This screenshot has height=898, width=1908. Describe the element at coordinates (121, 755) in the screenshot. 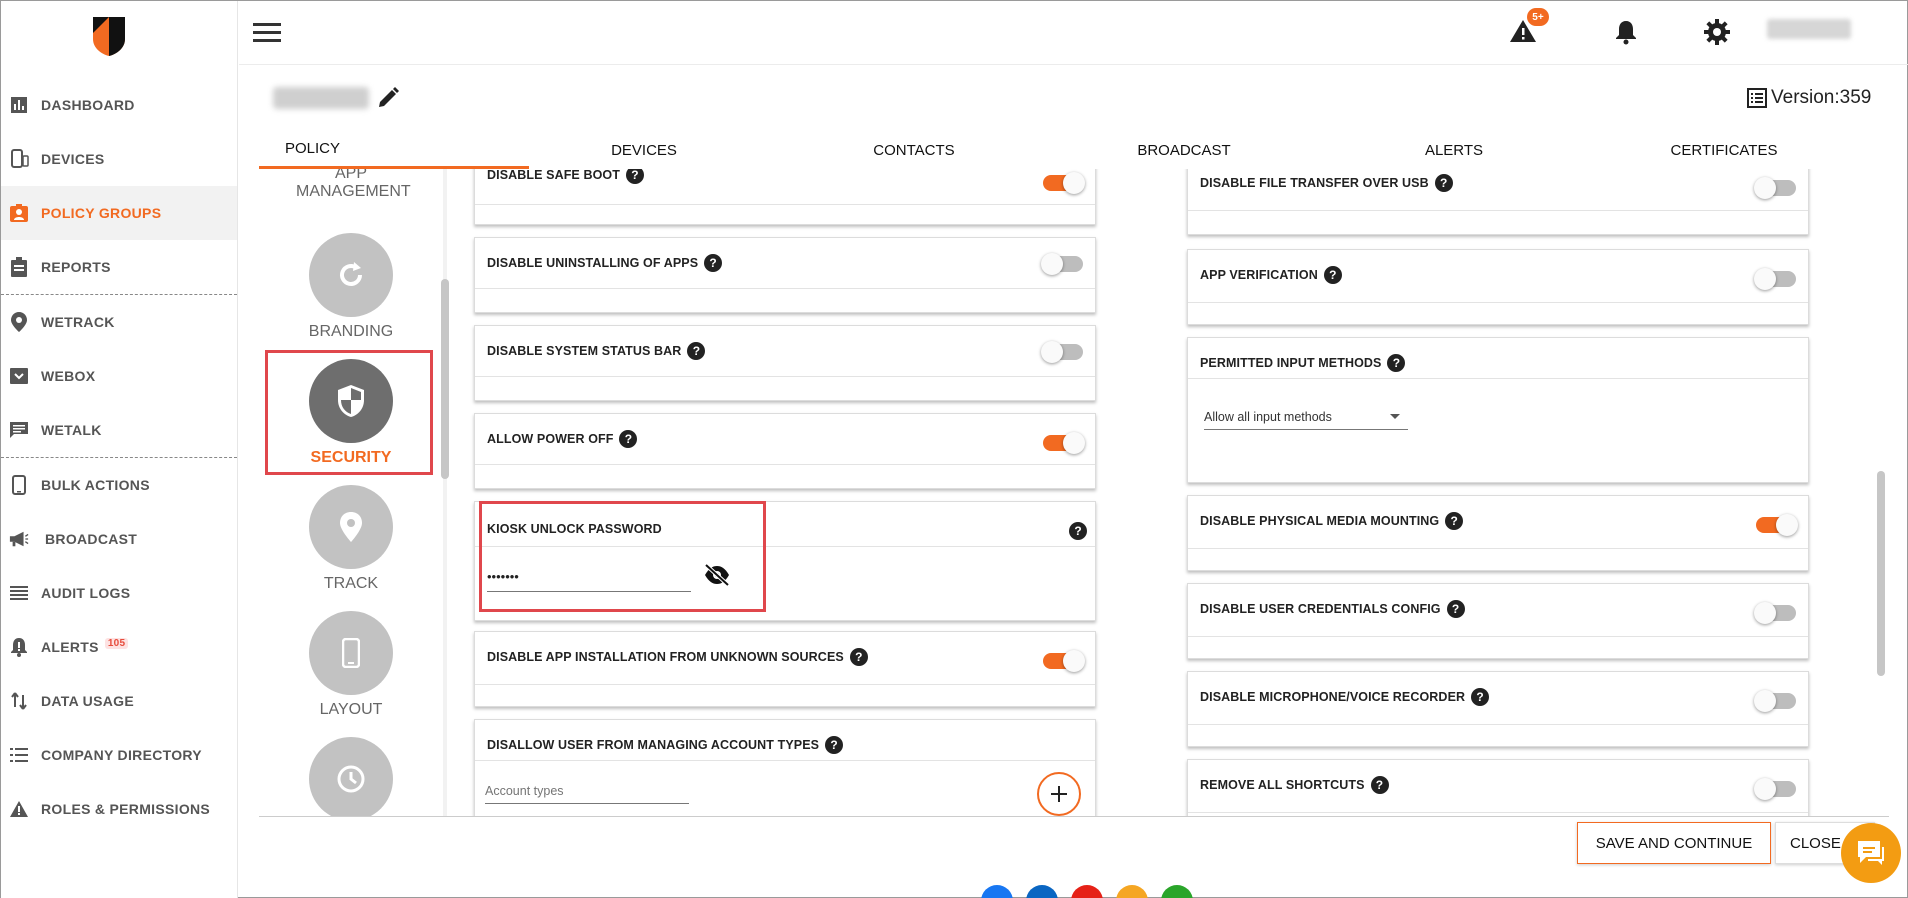

I see `sidebar-item-label: COMPANY DIRECTORY` at that location.